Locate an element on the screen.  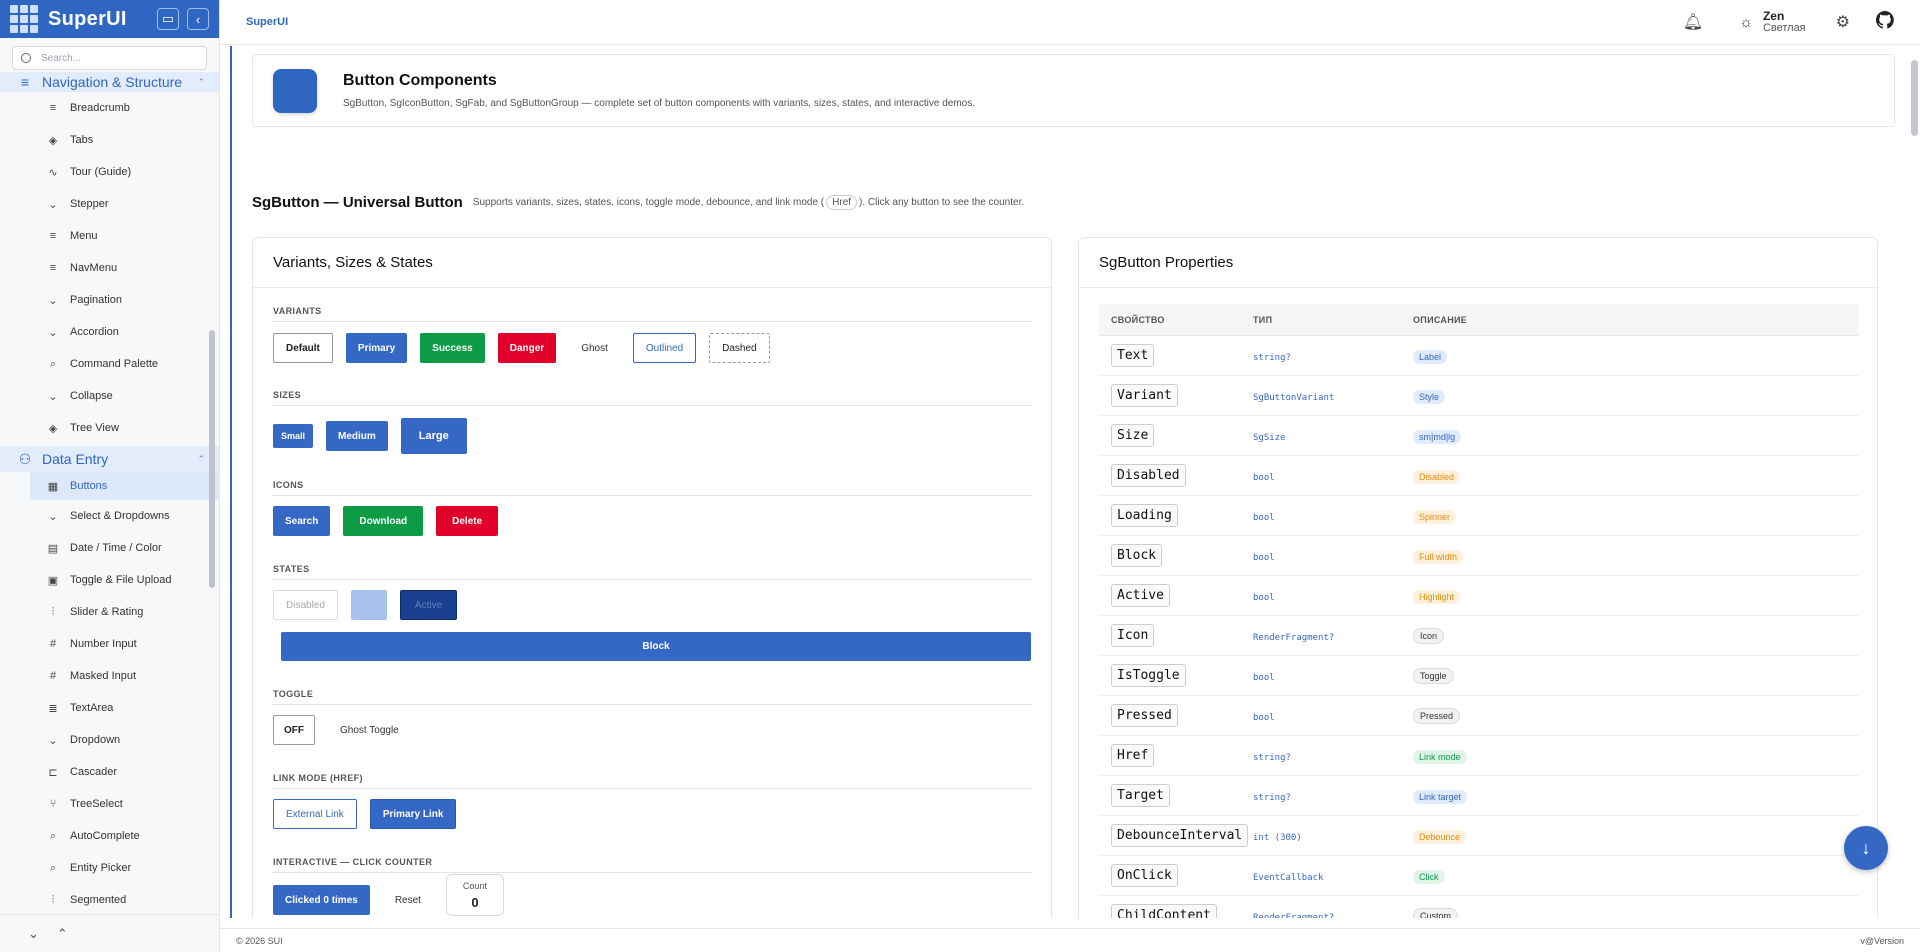
theme-switcher: ☼ Zen Светлая is located at coordinates (1772, 22).